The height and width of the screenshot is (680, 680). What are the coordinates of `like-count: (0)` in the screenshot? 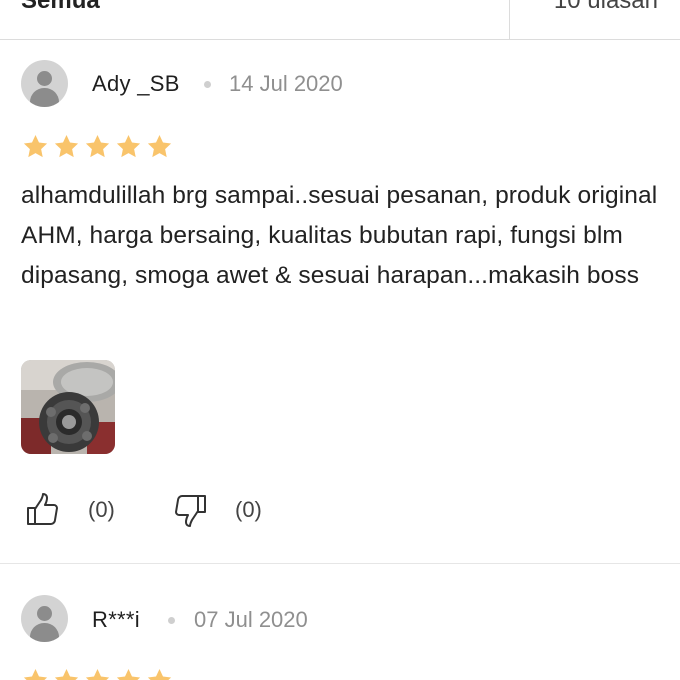 It's located at (101, 509).